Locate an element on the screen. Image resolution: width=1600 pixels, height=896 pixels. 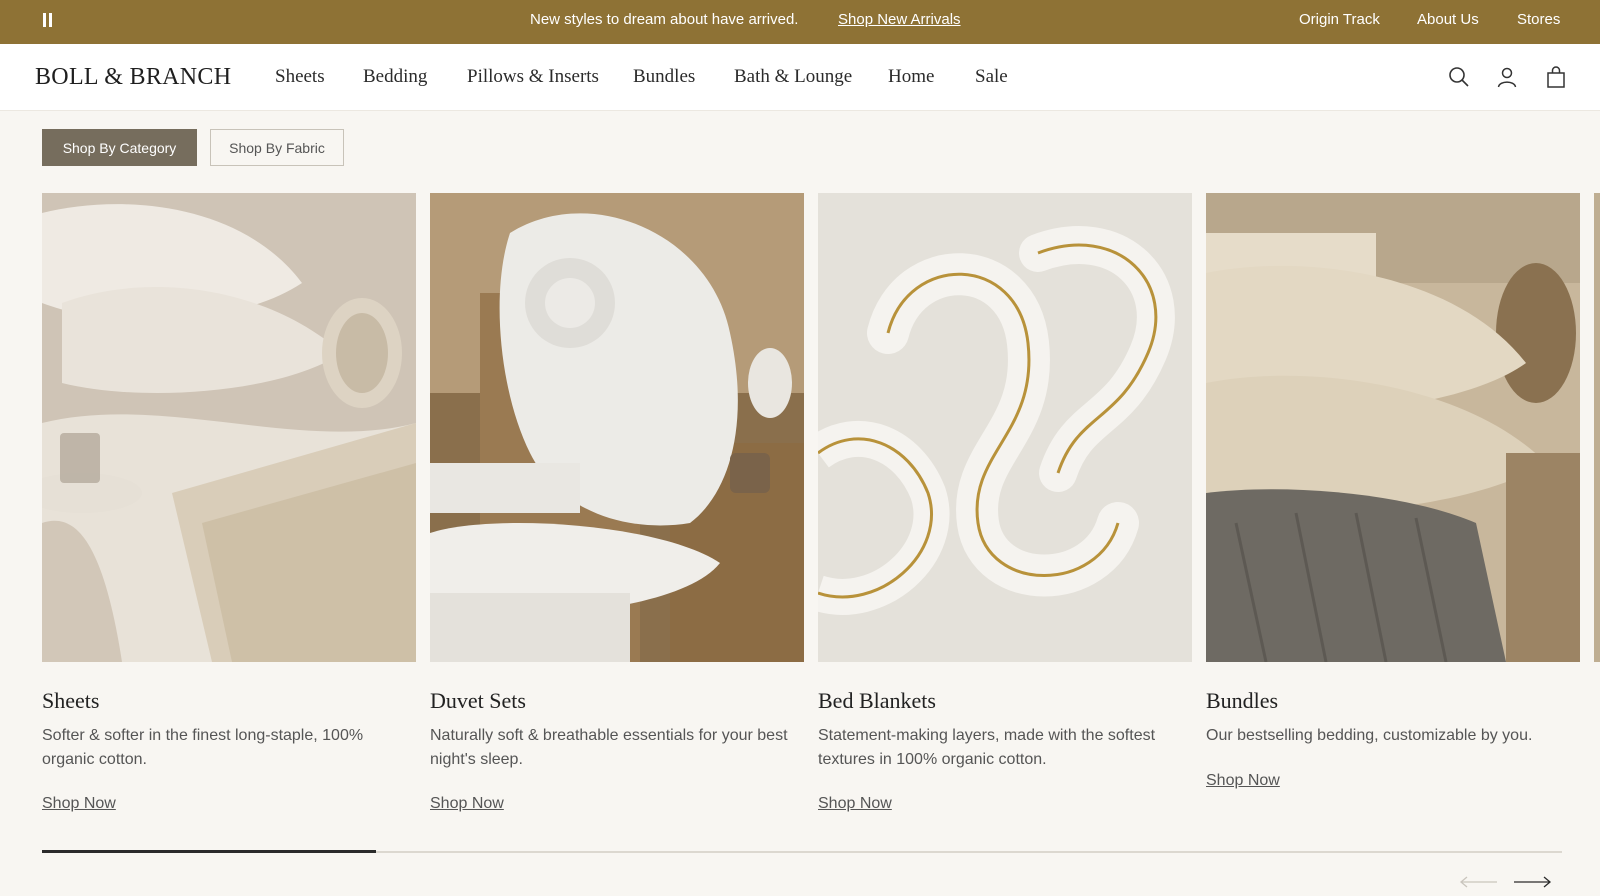
account-icon is located at coordinates (1507, 77).